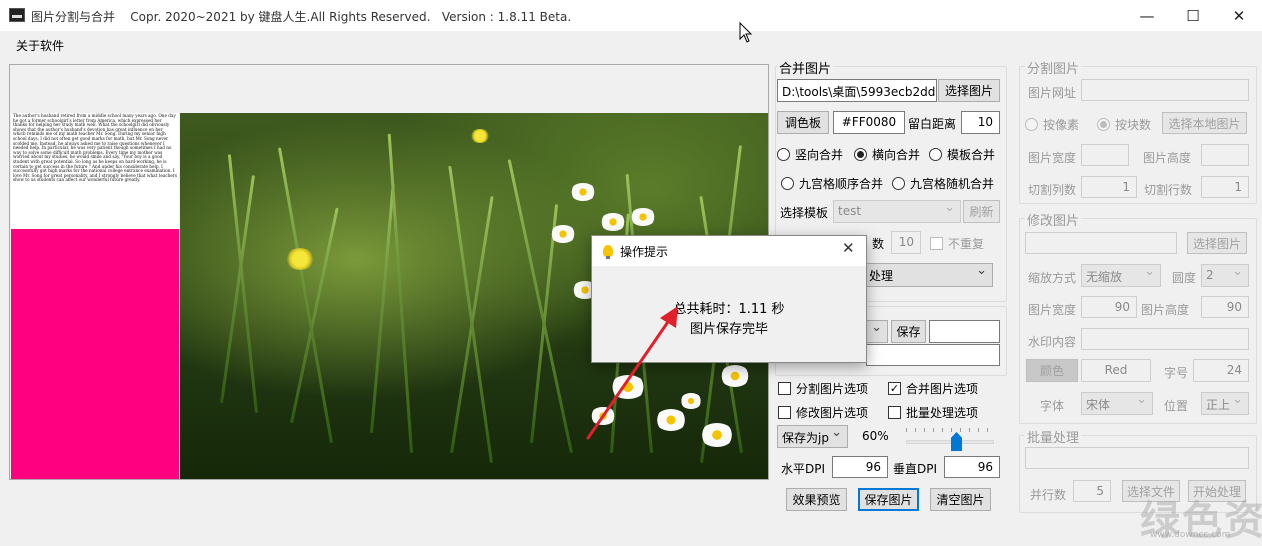 This screenshot has height=546, width=1262. Describe the element at coordinates (950, 442) in the screenshot. I see `quality-slider` at that location.